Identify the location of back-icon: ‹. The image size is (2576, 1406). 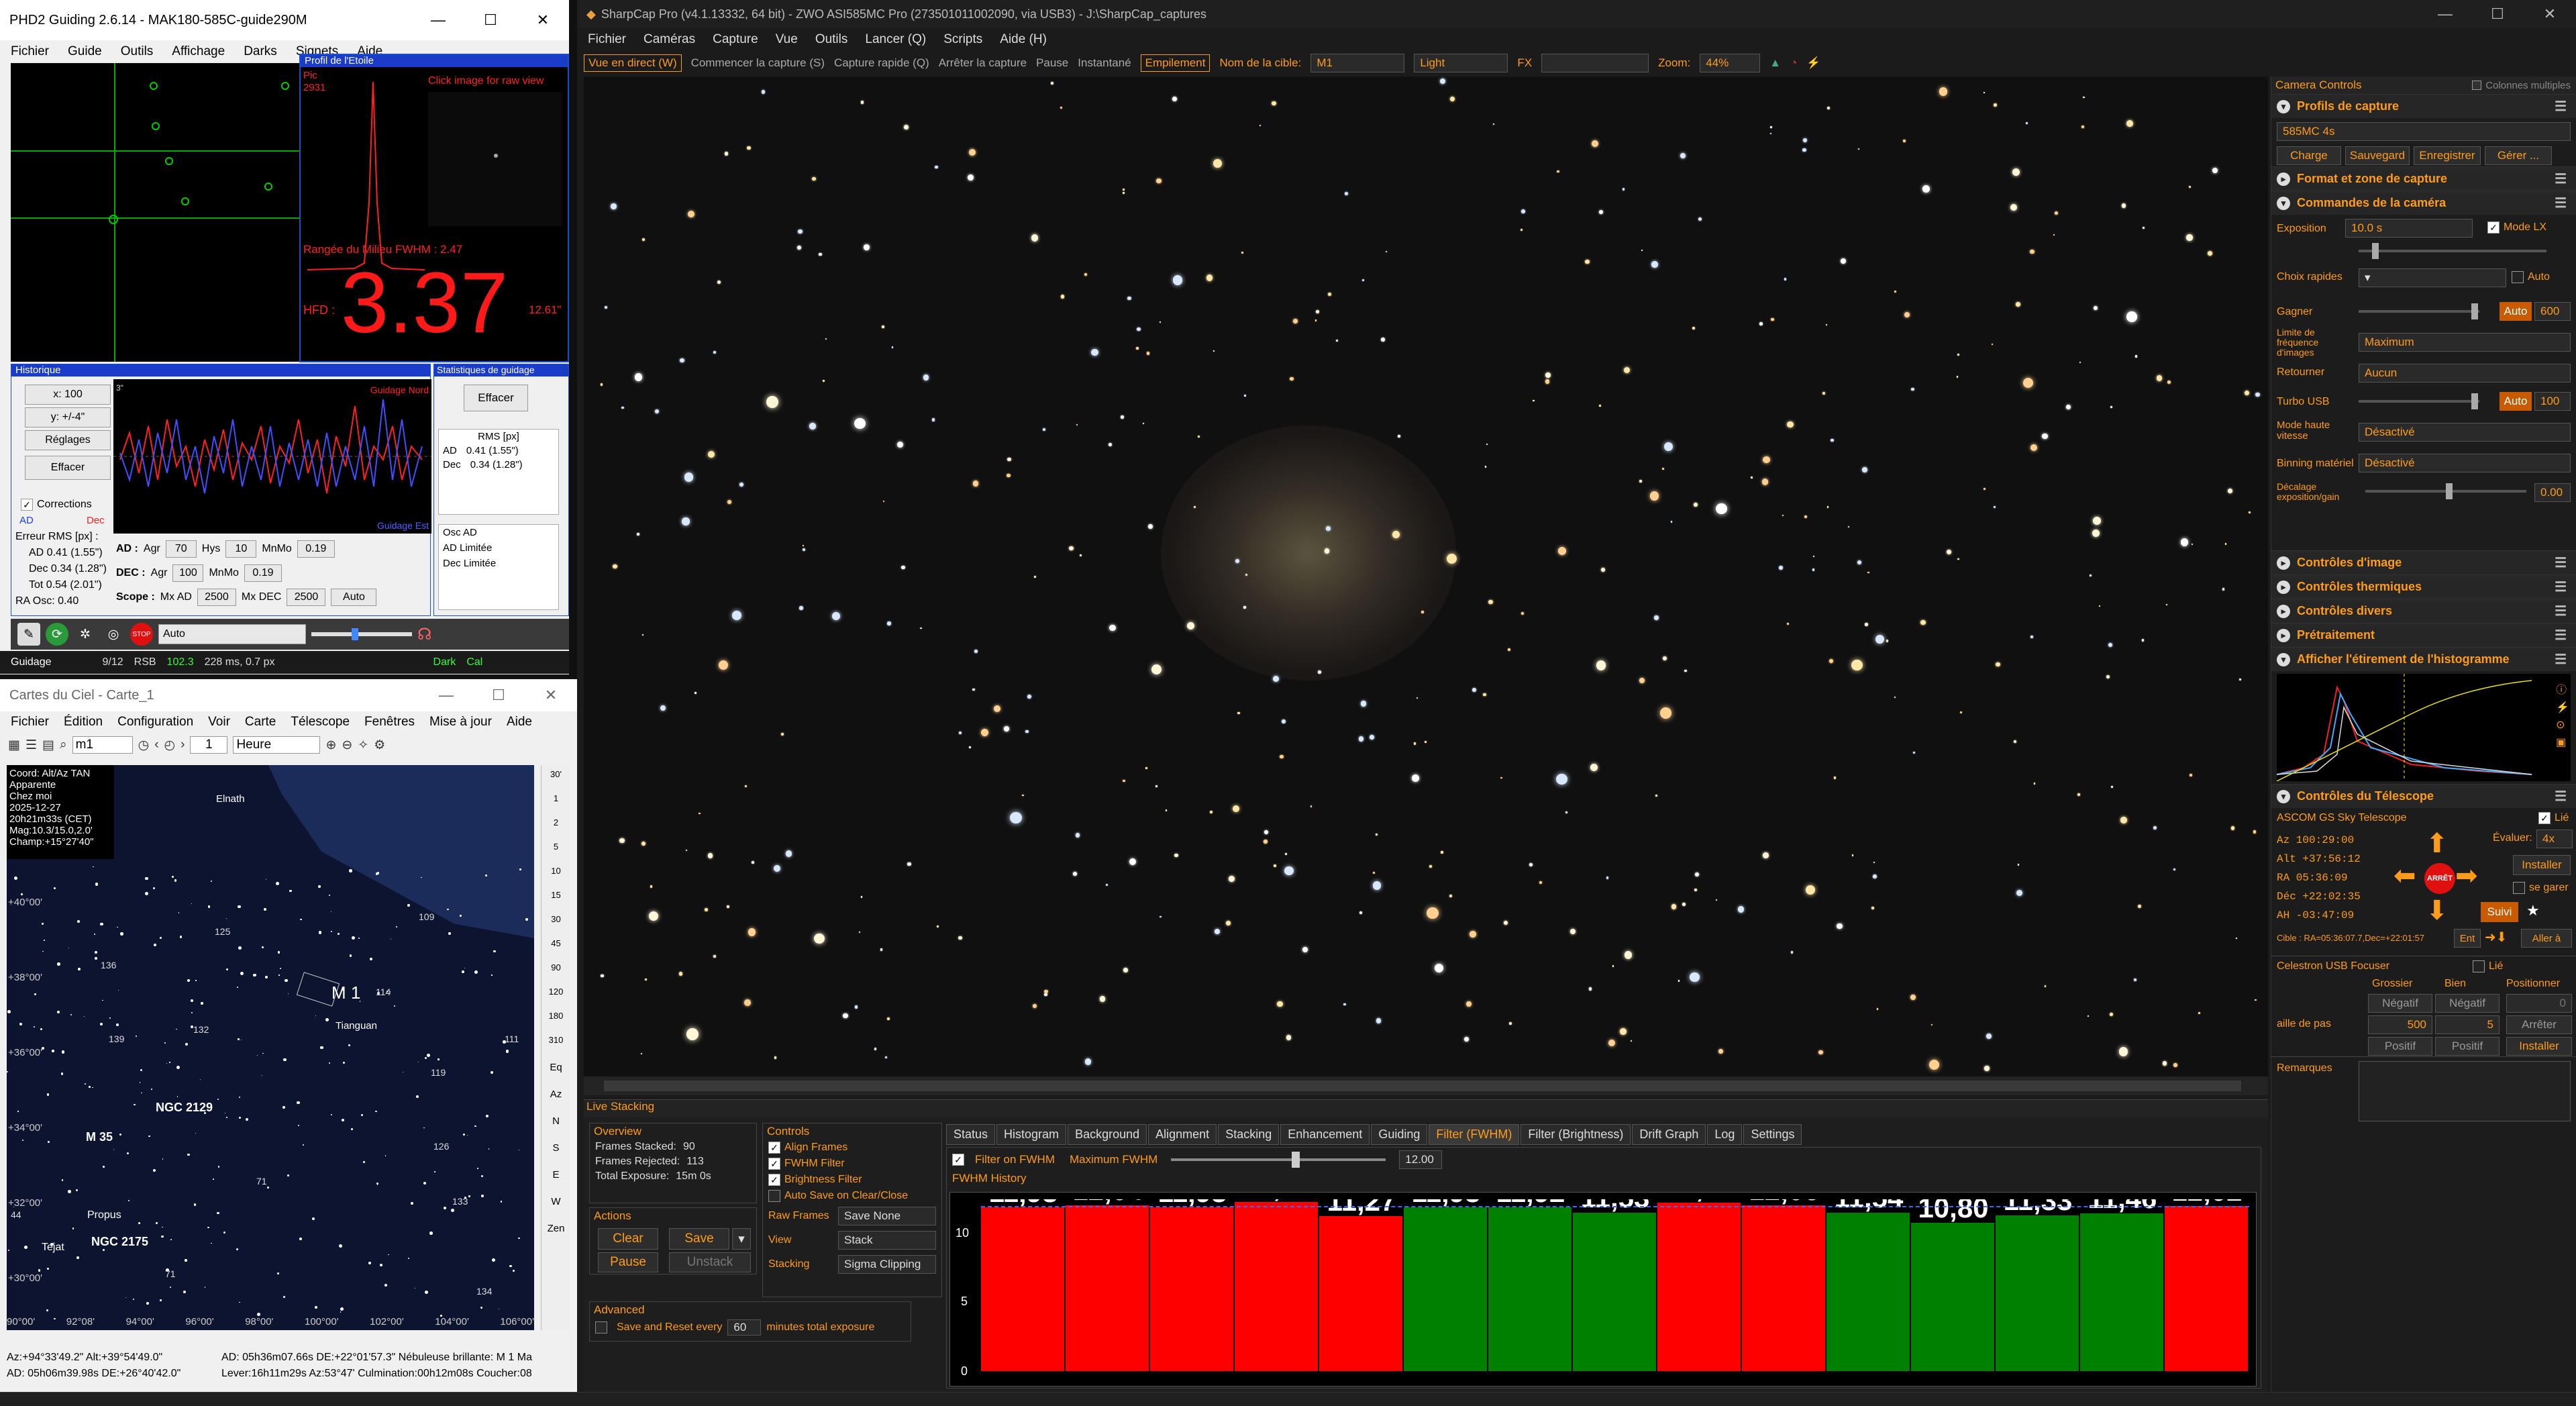
(156, 745).